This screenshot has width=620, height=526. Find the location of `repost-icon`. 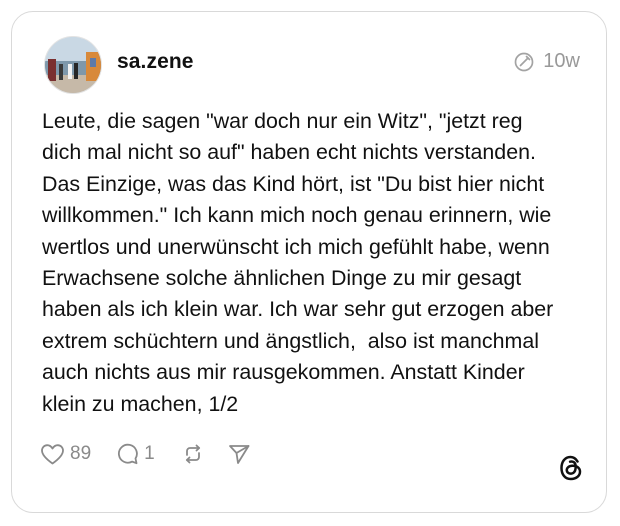

repost-icon is located at coordinates (193, 454).